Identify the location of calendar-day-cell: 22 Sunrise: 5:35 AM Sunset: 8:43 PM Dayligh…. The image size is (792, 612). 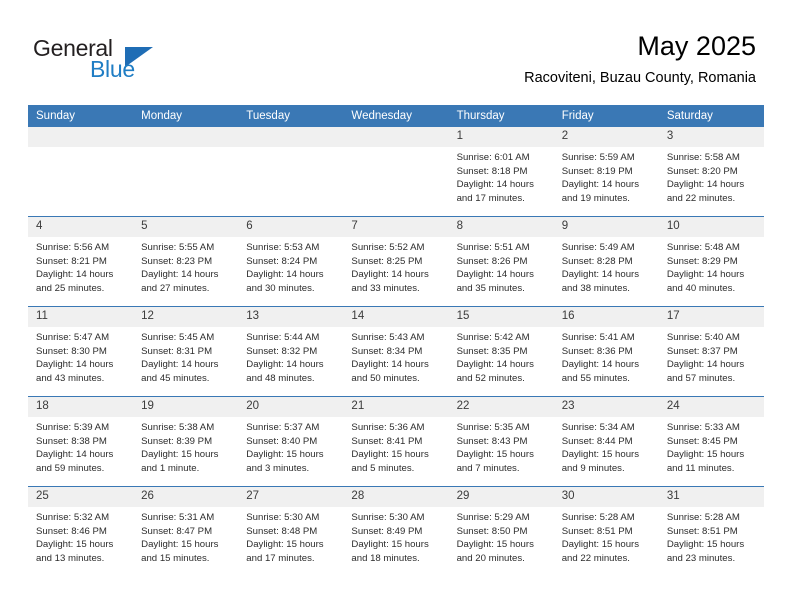
(501, 441).